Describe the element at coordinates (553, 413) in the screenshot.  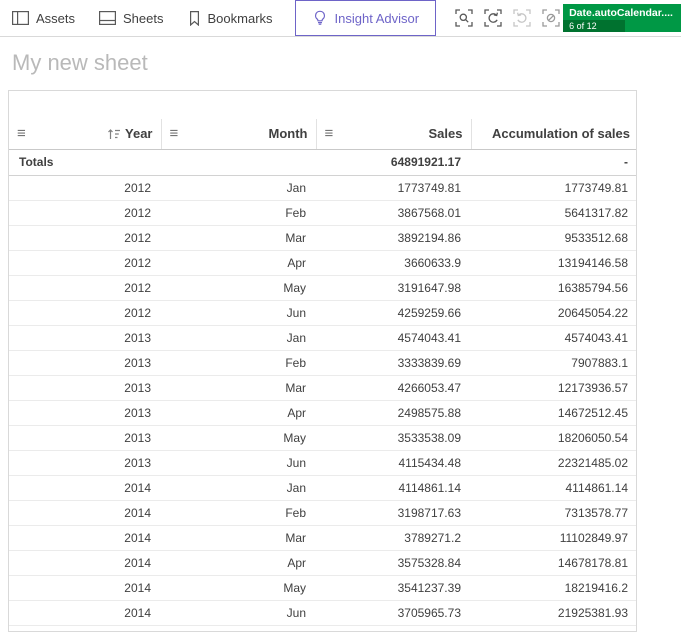
I see `table-cell: 14672512.45` at that location.